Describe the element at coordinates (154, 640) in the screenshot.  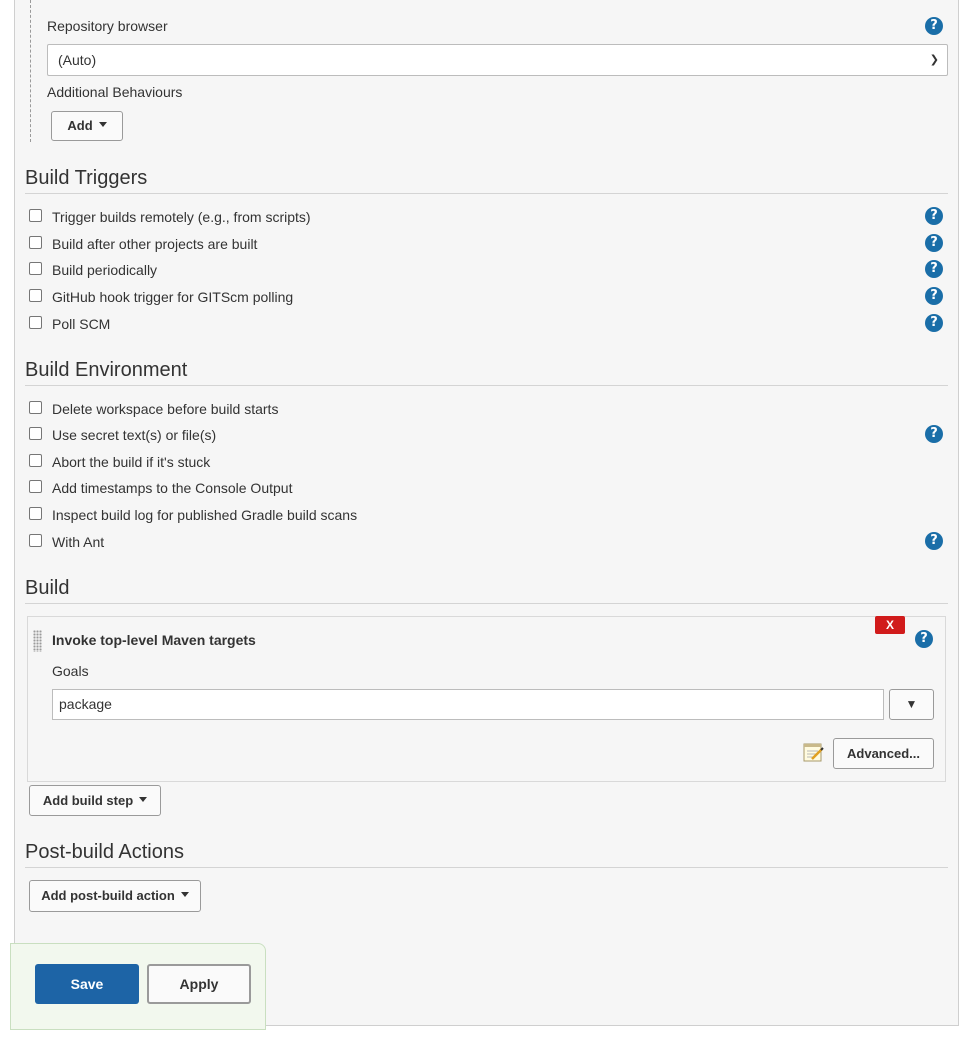
I see `build-step-title: Invoke top-level Maven targets` at that location.